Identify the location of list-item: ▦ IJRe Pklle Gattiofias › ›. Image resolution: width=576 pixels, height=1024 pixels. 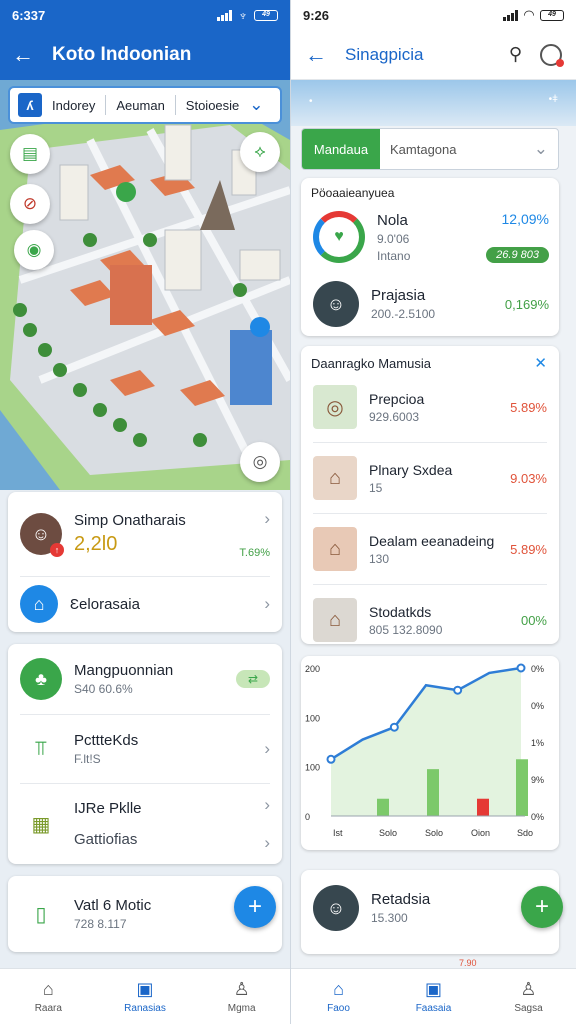
(145, 824).